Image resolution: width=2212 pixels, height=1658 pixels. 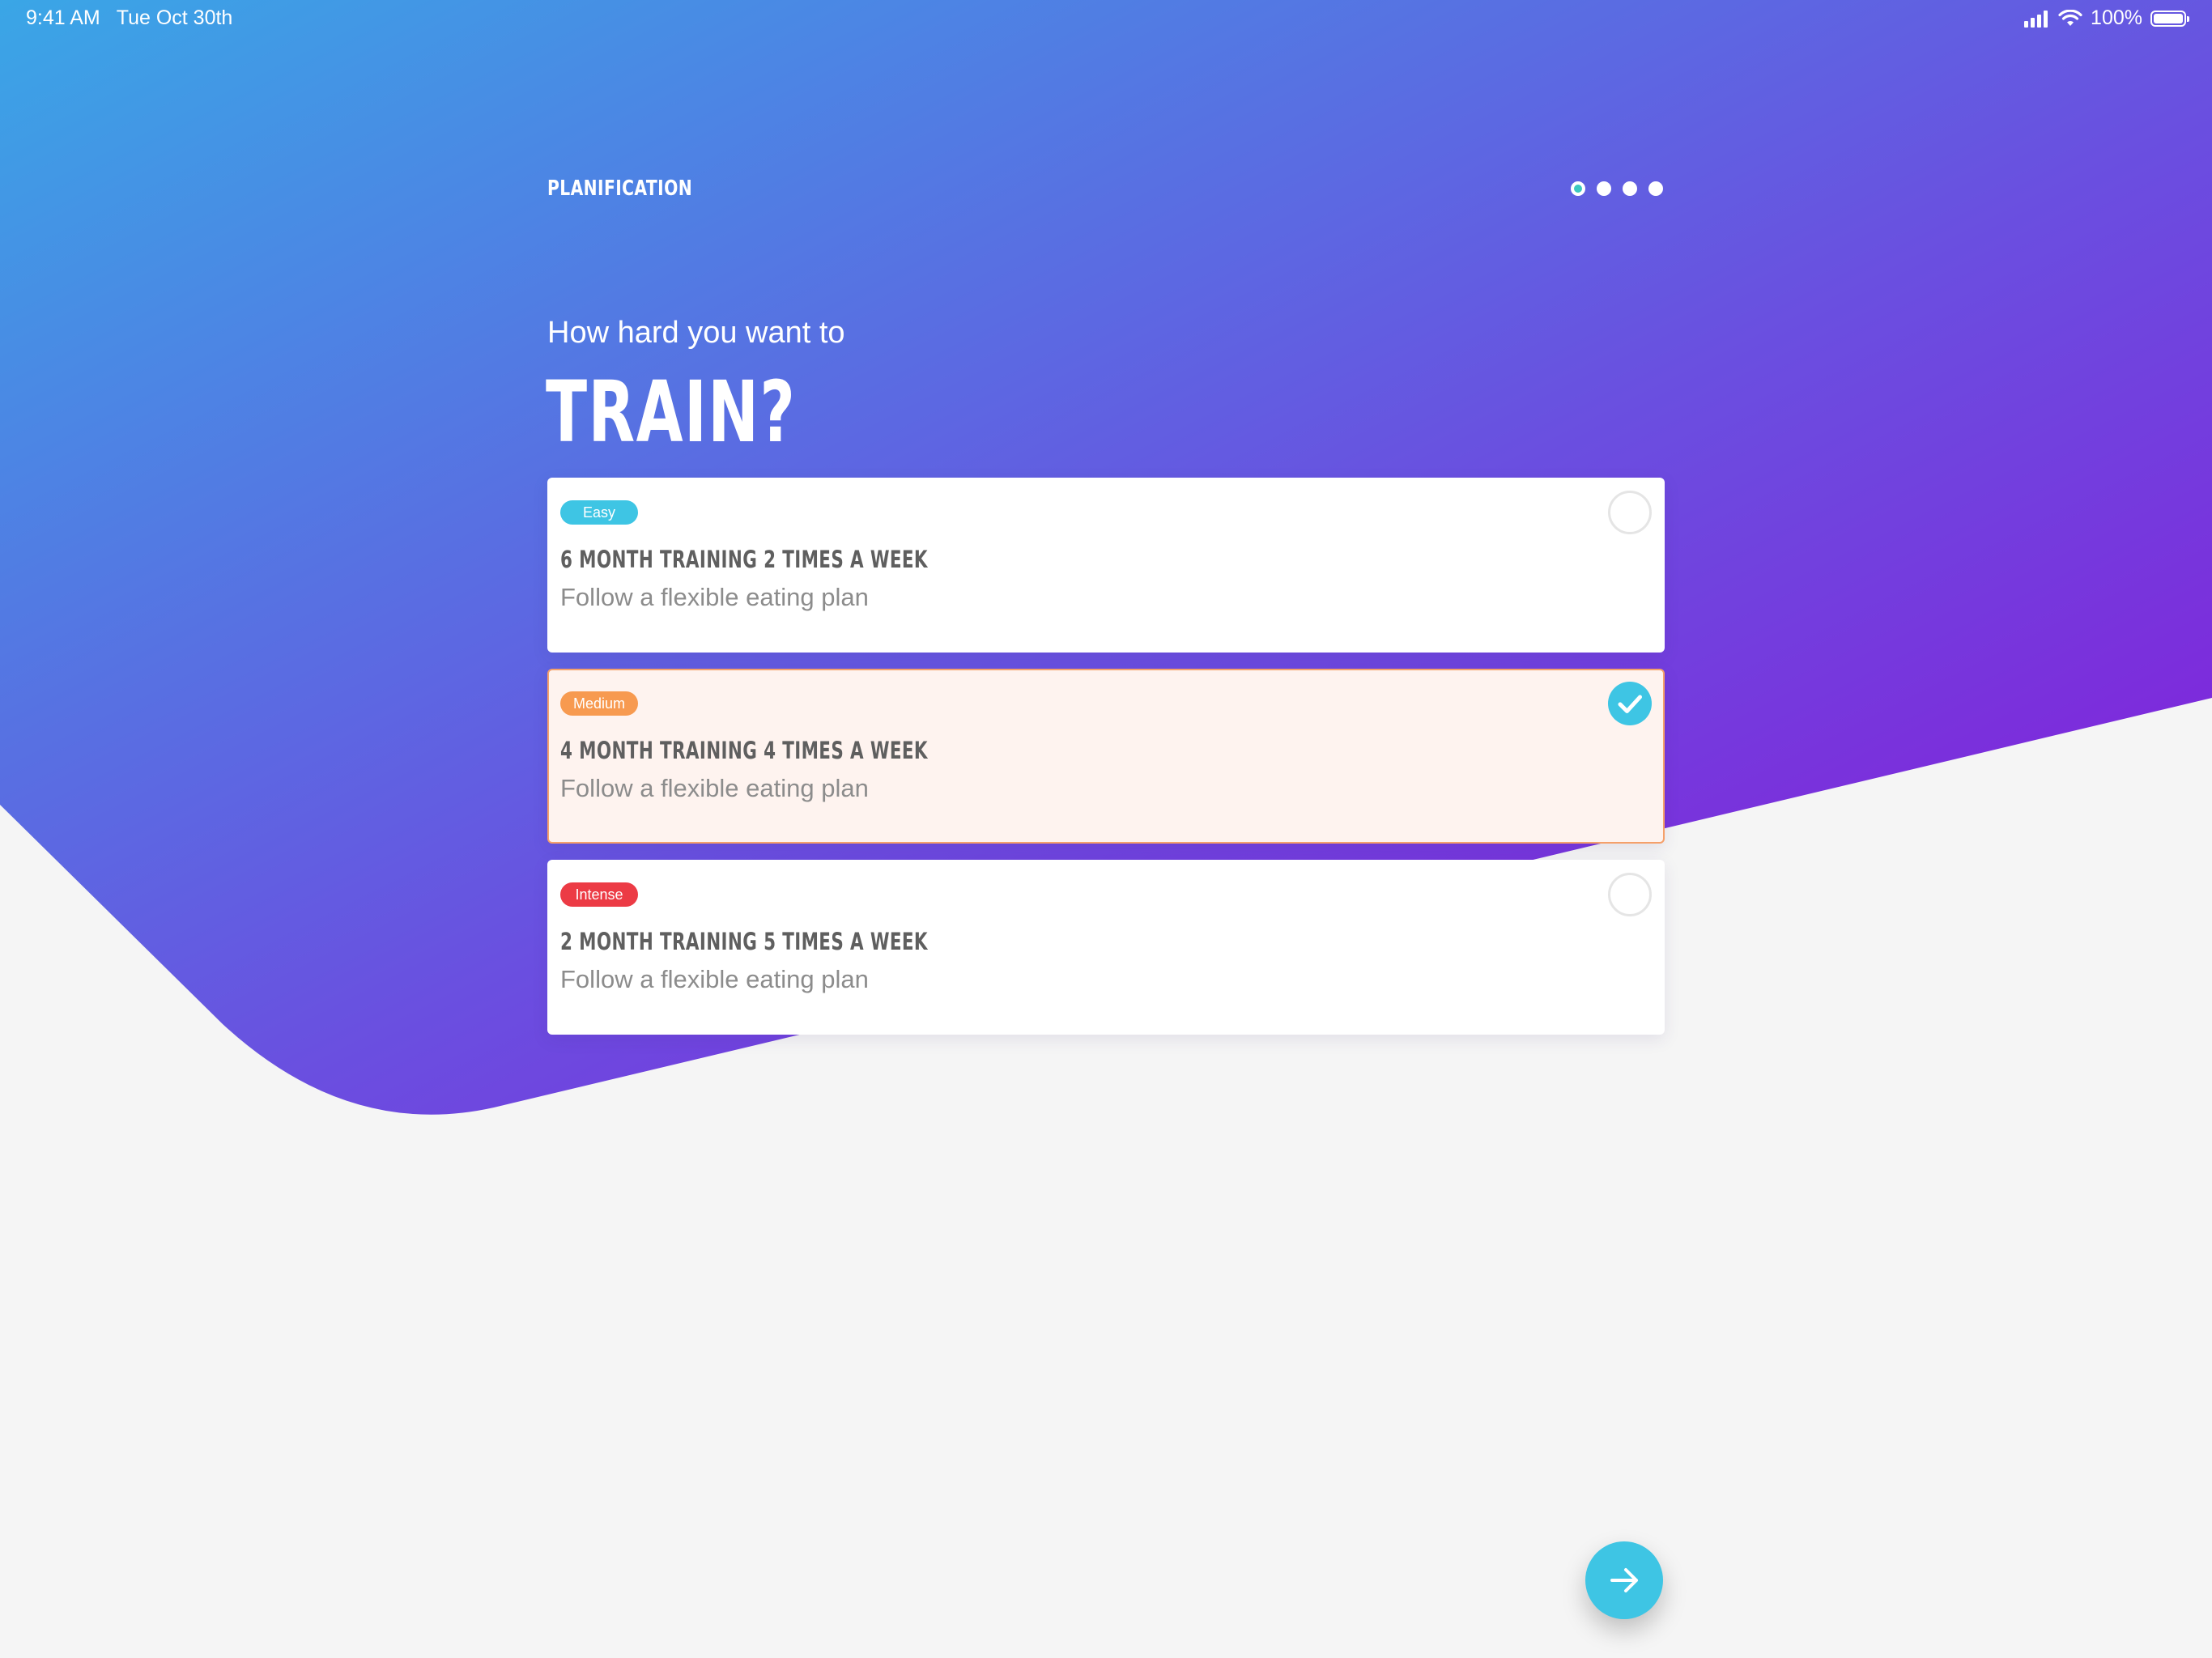 What do you see at coordinates (744, 941) in the screenshot?
I see `option-title: 2 MONTH TRAINING 5 TIMES A WEEK` at bounding box center [744, 941].